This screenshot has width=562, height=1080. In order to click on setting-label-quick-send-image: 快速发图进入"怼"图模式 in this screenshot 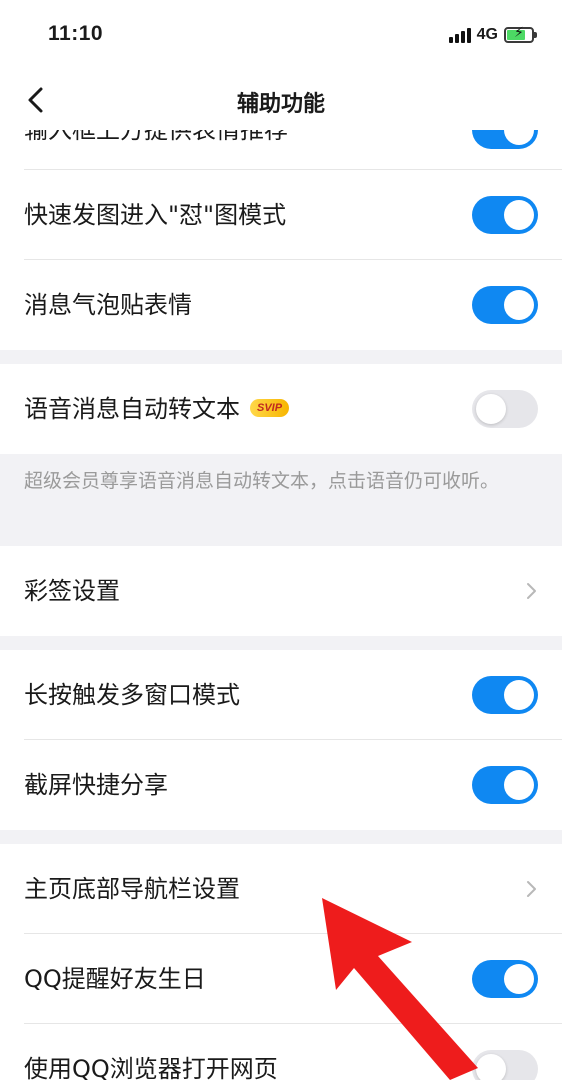, I will do `click(155, 215)`.